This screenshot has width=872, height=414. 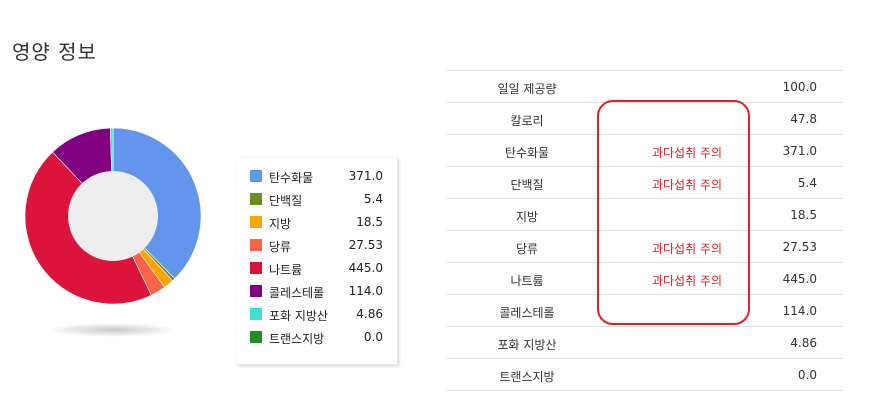 I want to click on nutrient-value: 371.0, so click(x=799, y=151).